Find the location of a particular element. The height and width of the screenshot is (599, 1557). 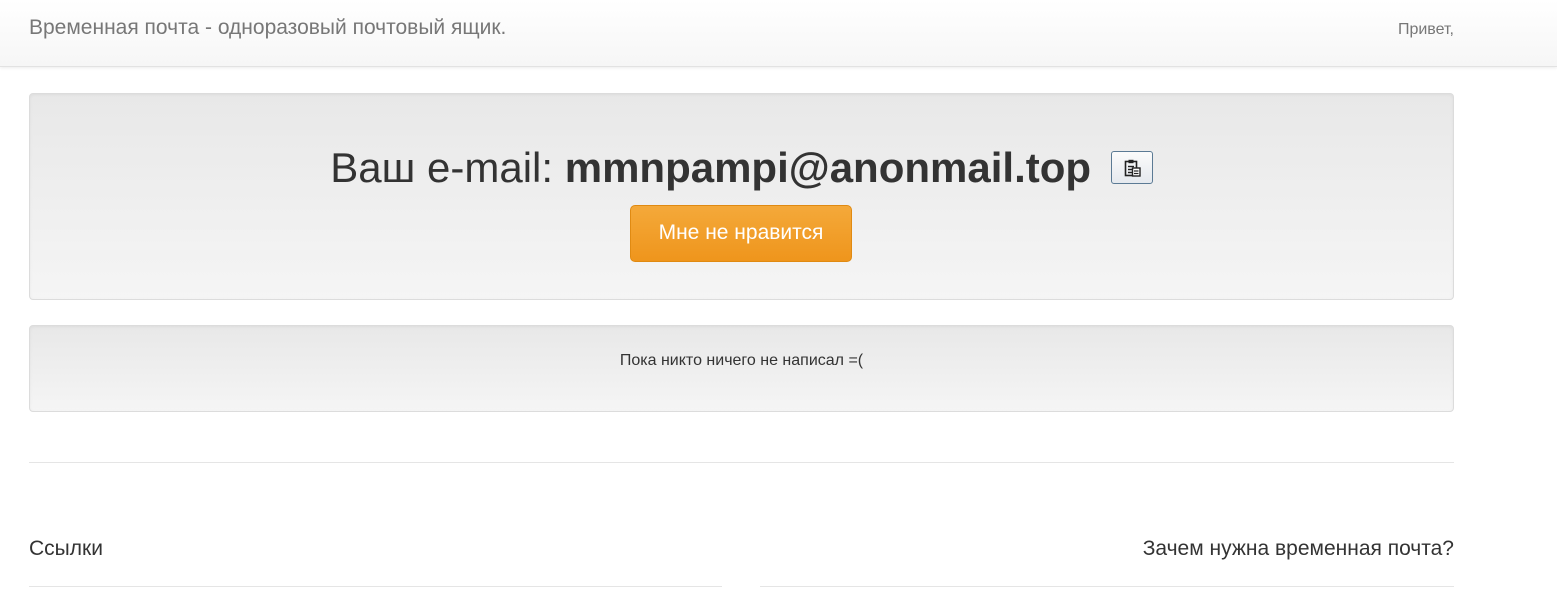

links-heading: Ссылки is located at coordinates (66, 548).